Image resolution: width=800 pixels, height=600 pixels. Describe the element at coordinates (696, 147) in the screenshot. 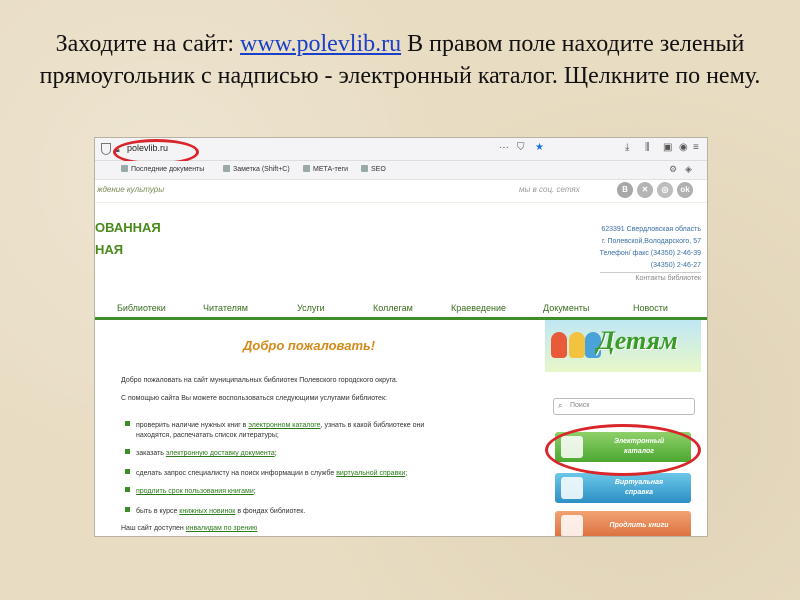

I see `menu-icon: ≡` at that location.